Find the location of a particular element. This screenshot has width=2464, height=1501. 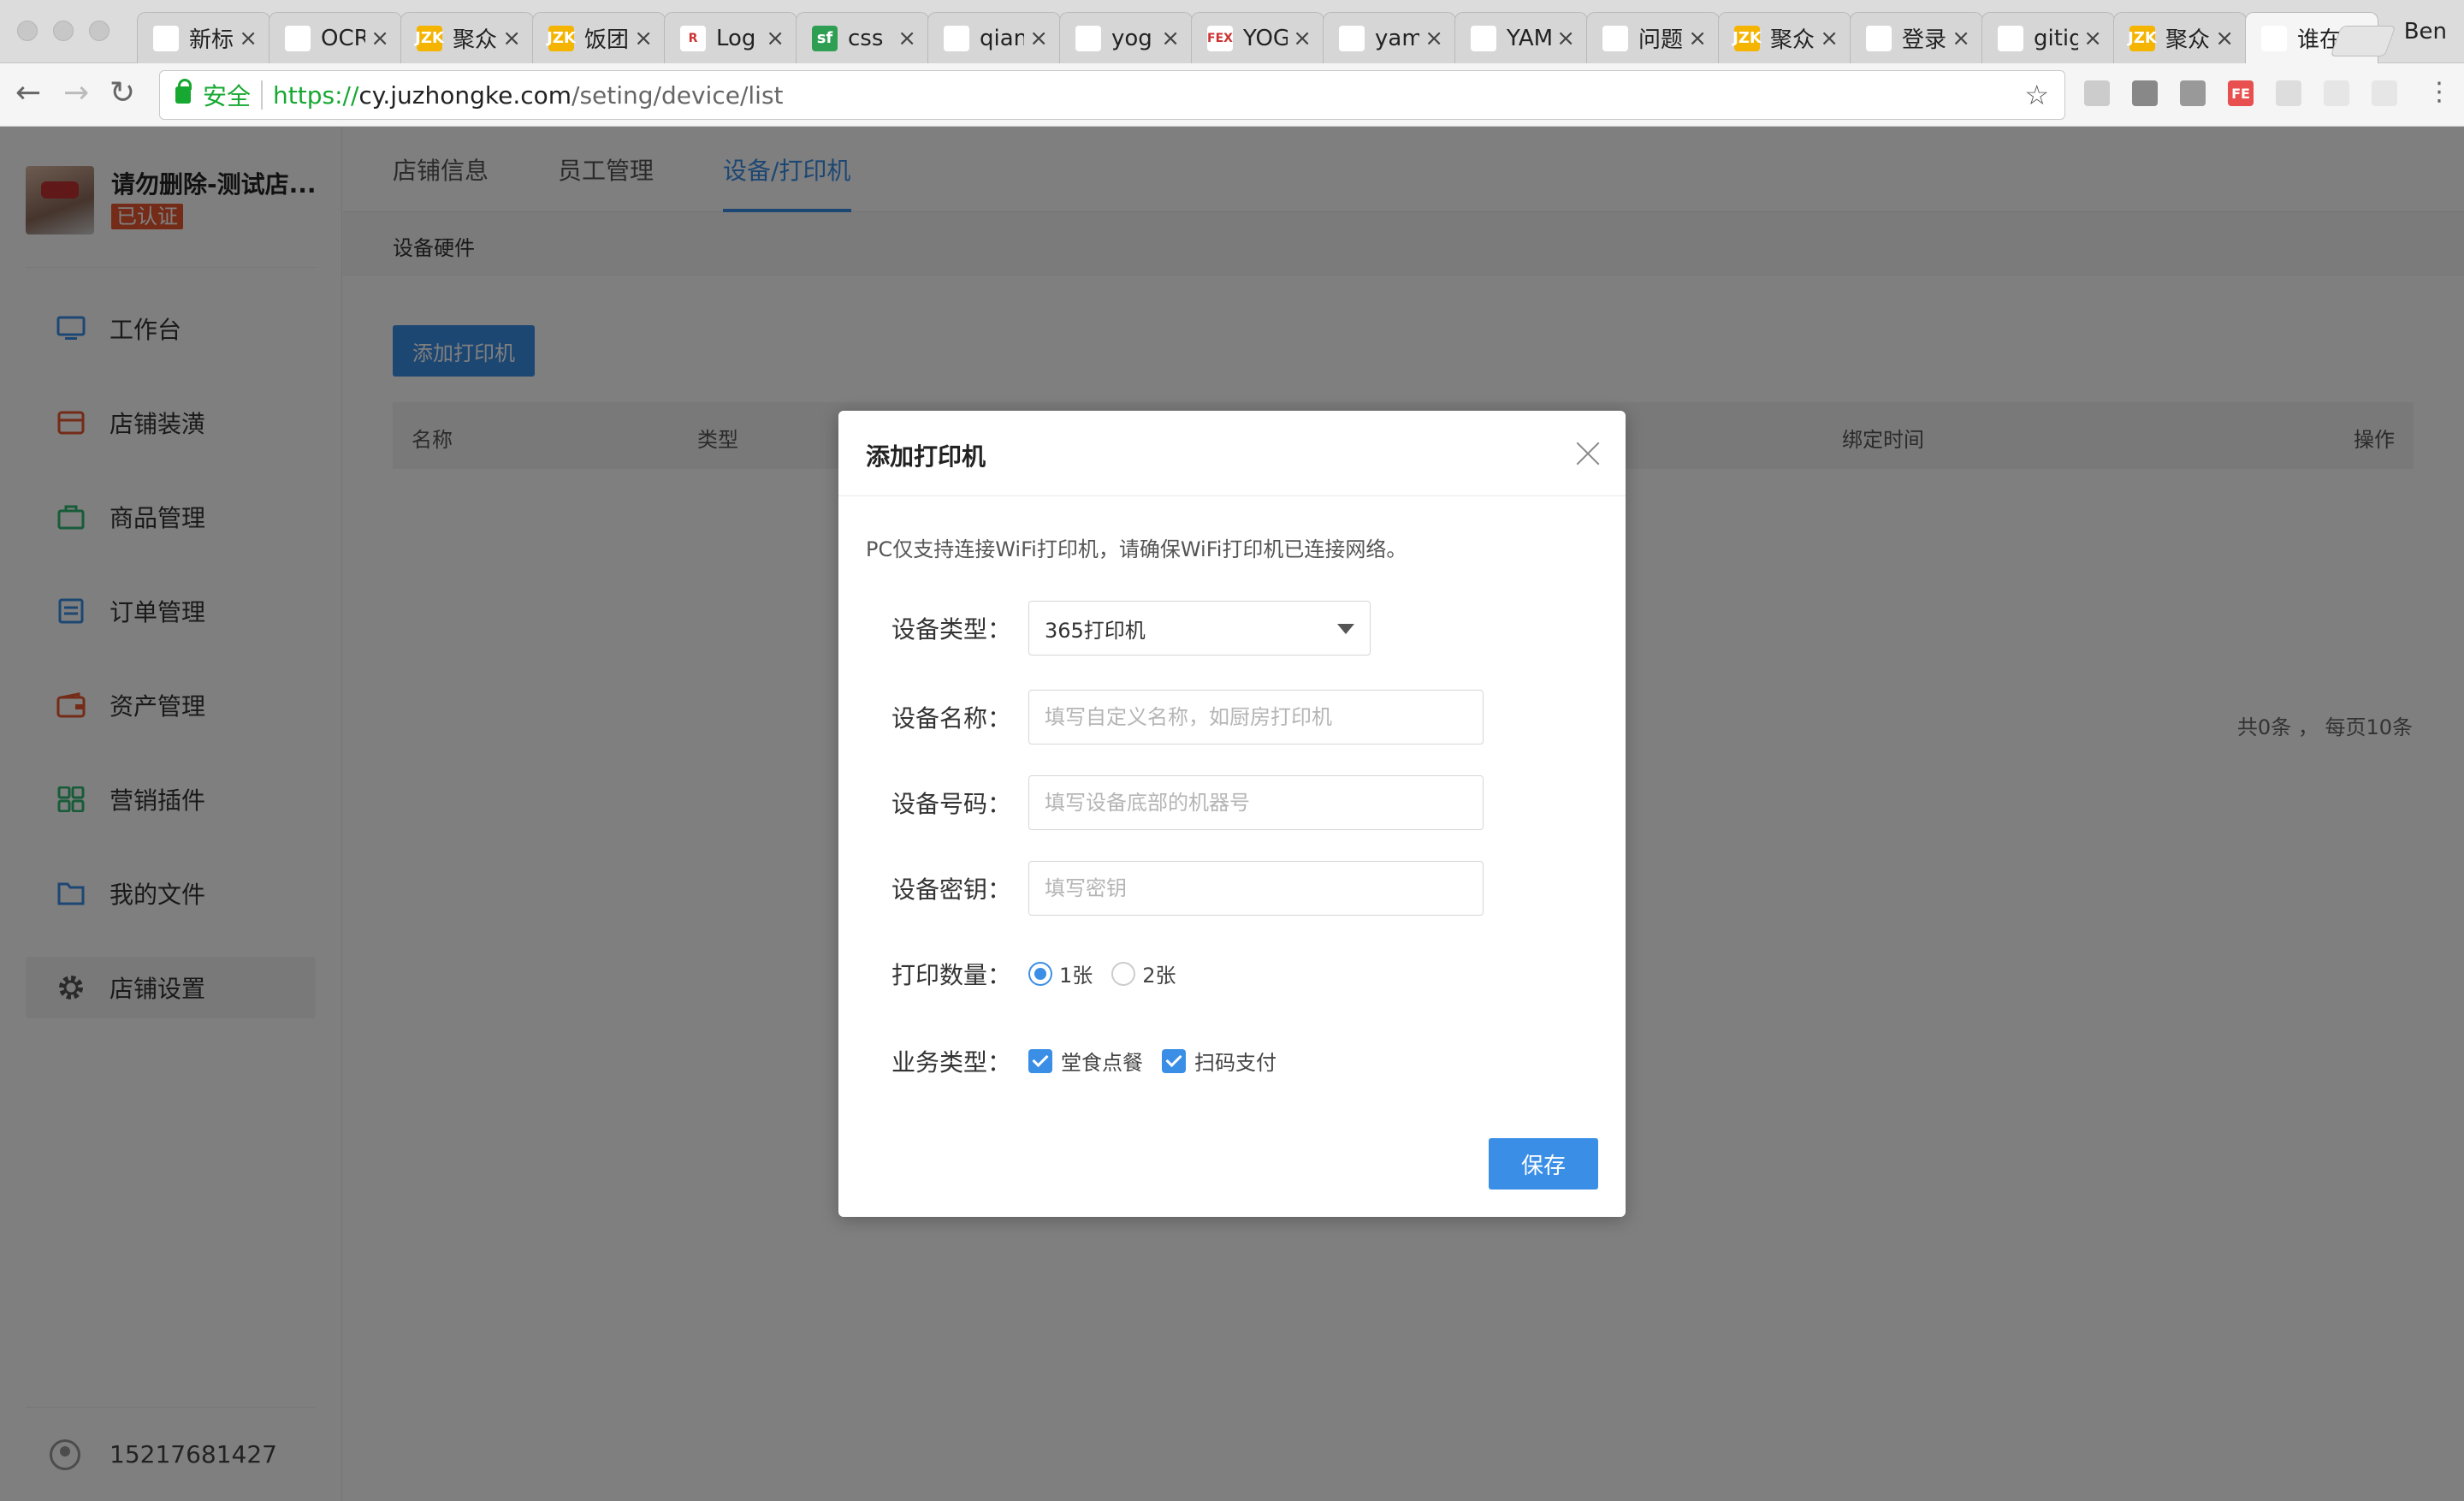

favicon-icon: FEX is located at coordinates (1220, 38).